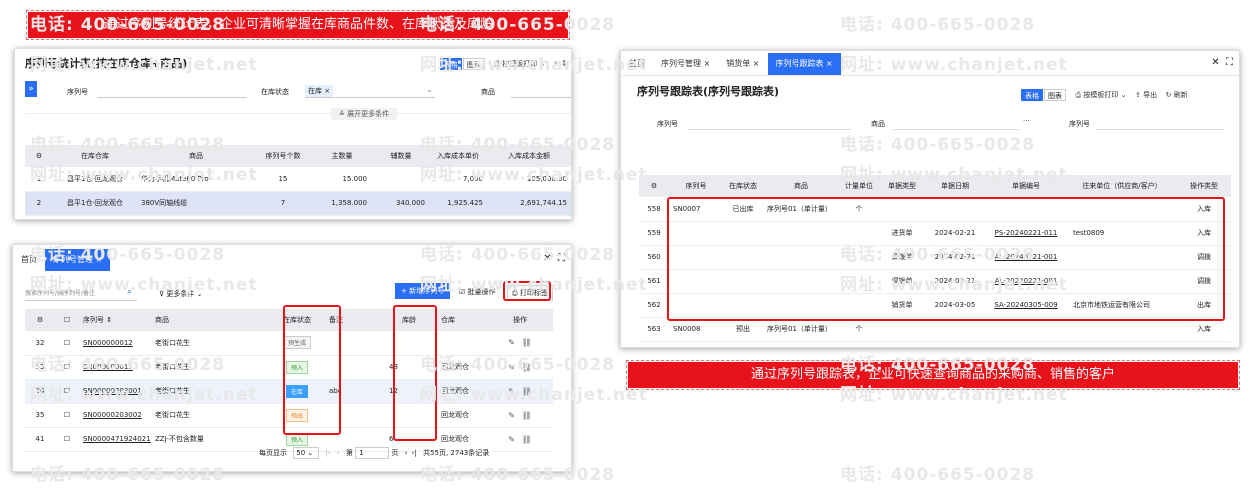 This screenshot has height=491, width=1255. Describe the element at coordinates (81, 294) in the screenshot. I see `search-input: 搜索序列号/辅序列号/备注` at that location.